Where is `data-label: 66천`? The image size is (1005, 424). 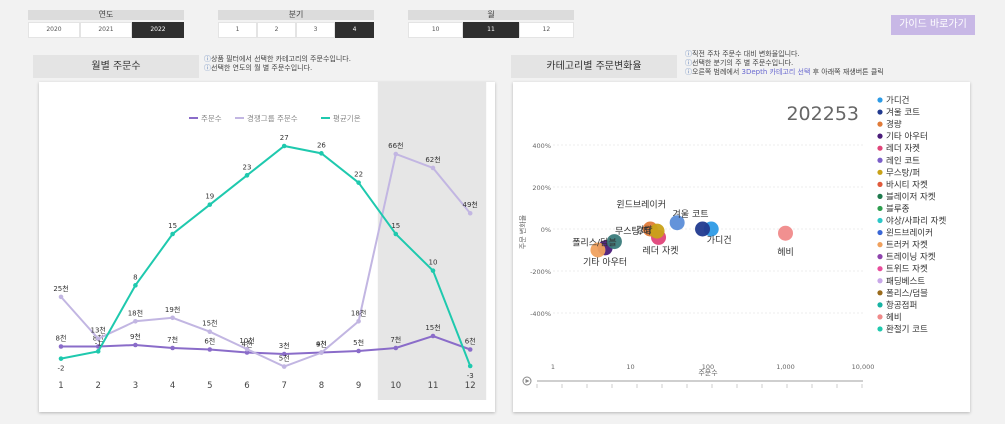 data-label: 66천 is located at coordinates (395, 145).